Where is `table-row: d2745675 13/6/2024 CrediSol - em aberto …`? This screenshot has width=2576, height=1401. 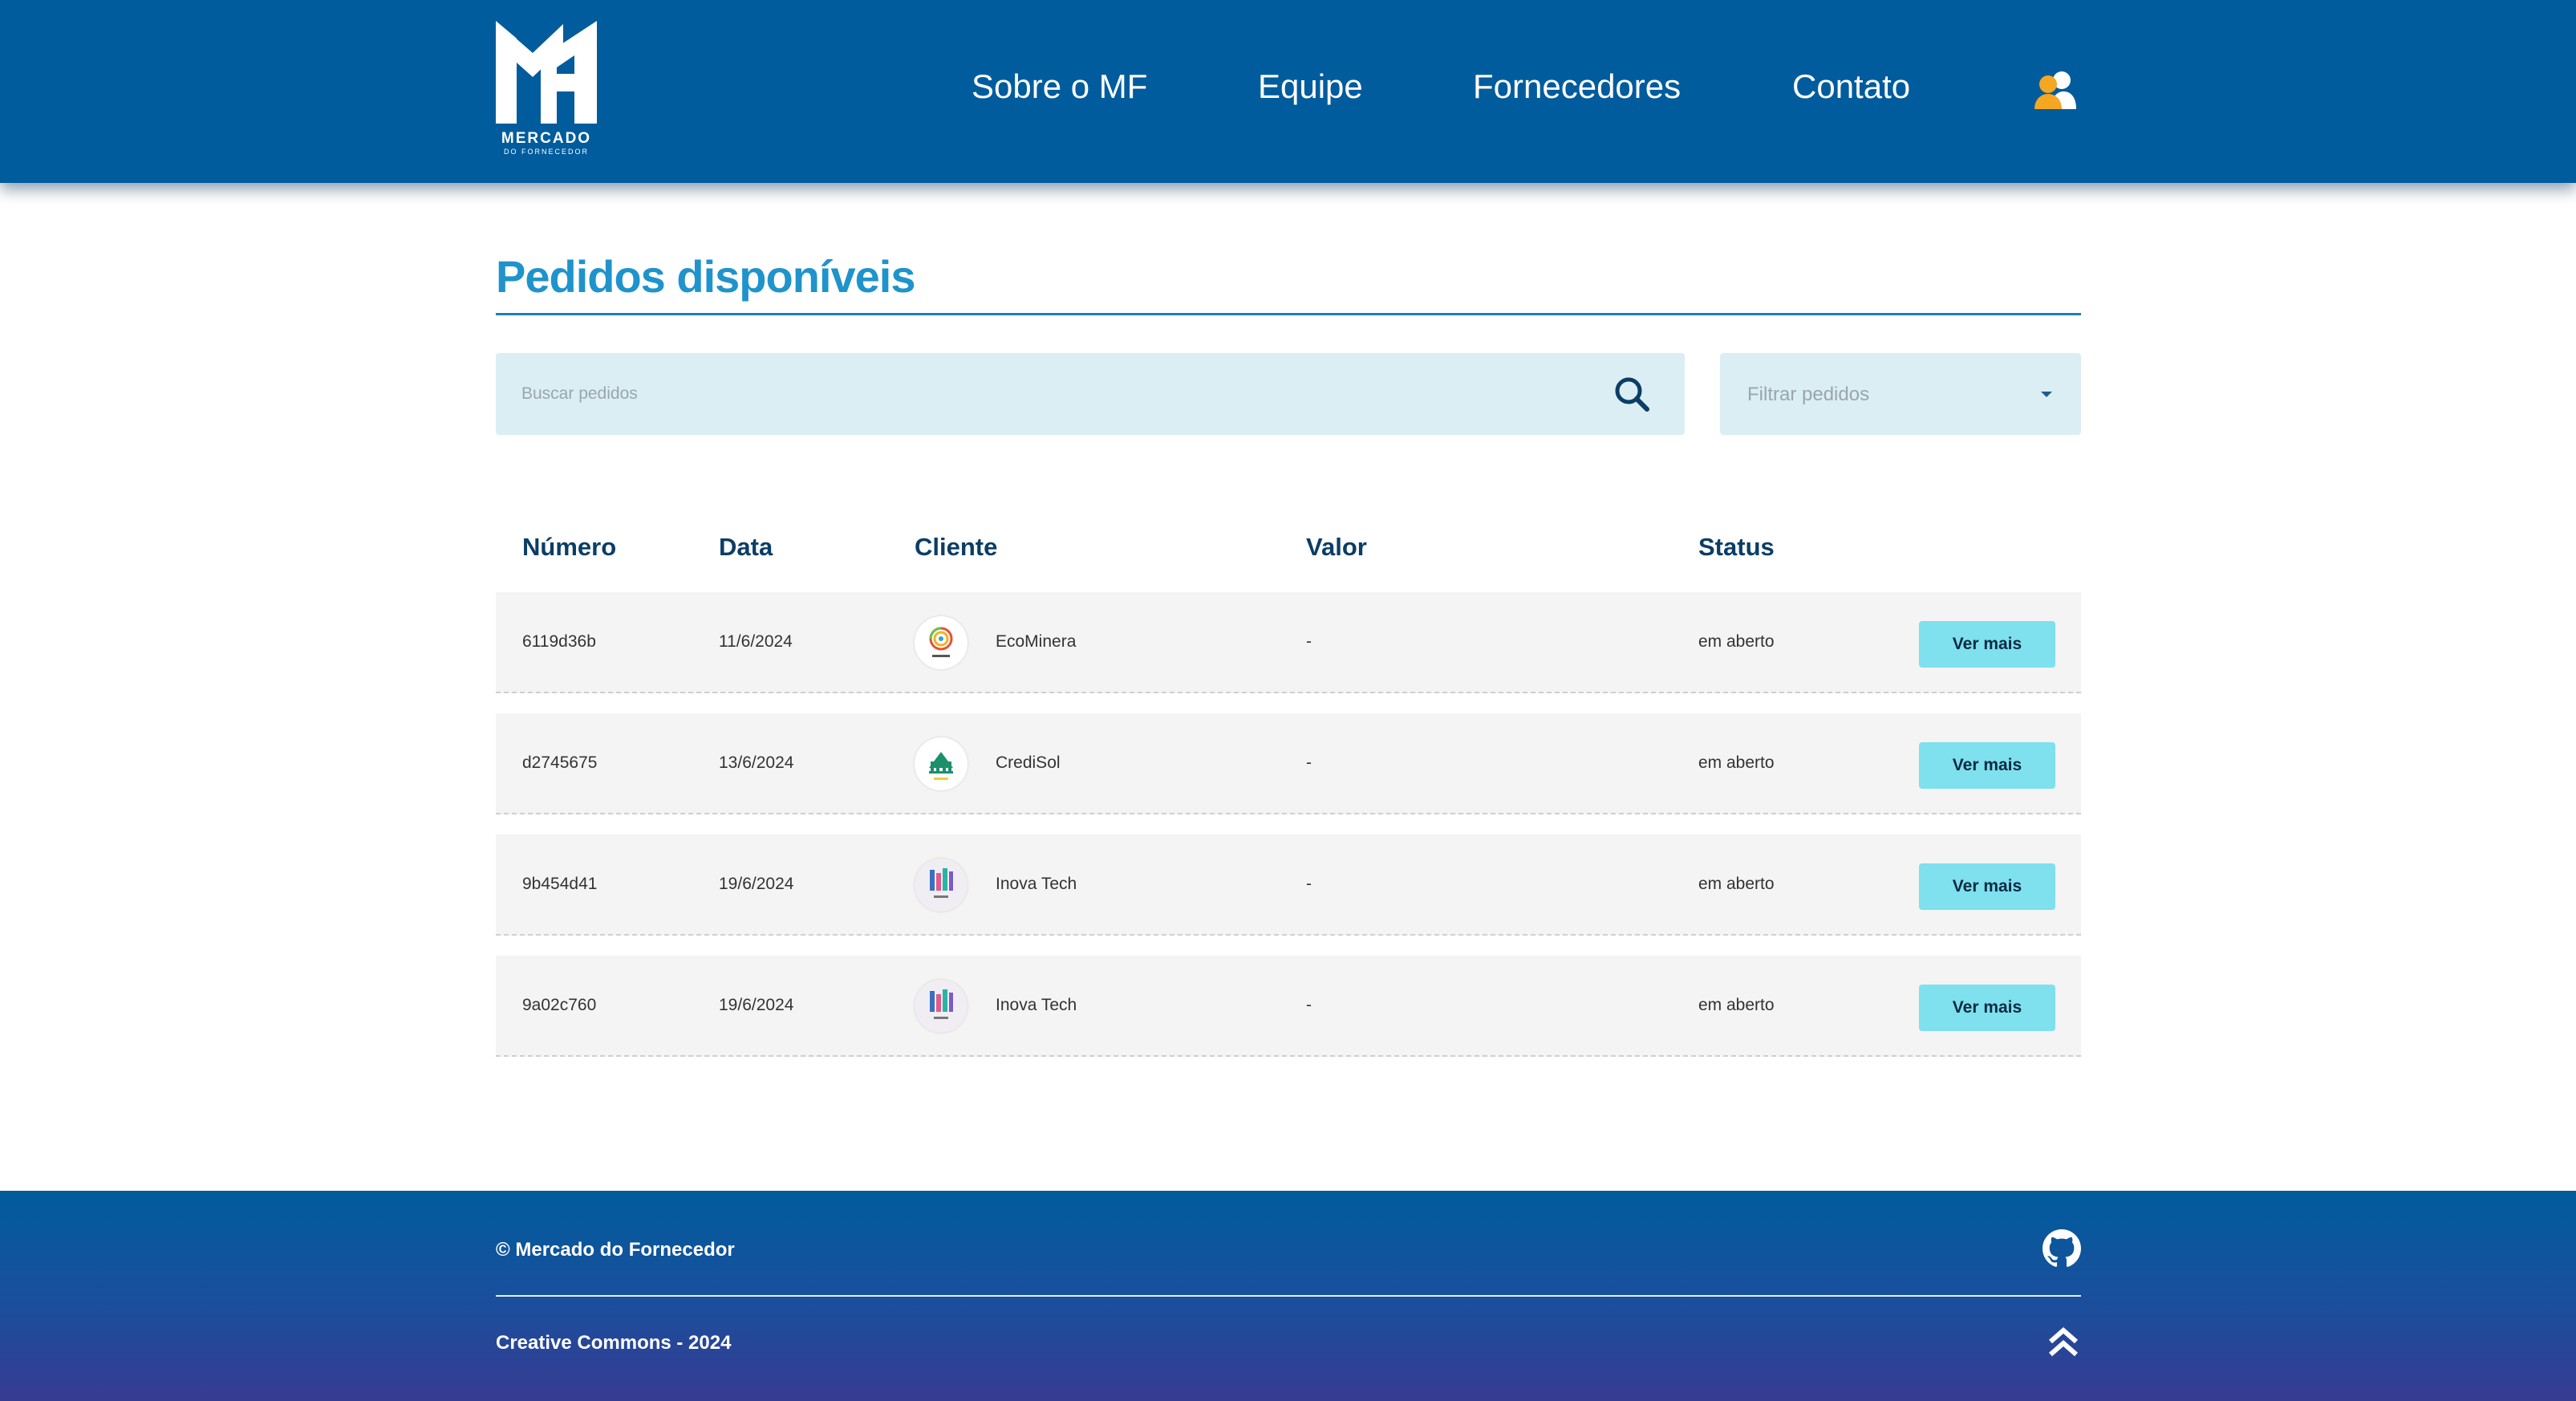 table-row: d2745675 13/6/2024 CrediSol - em aberto … is located at coordinates (1288, 764).